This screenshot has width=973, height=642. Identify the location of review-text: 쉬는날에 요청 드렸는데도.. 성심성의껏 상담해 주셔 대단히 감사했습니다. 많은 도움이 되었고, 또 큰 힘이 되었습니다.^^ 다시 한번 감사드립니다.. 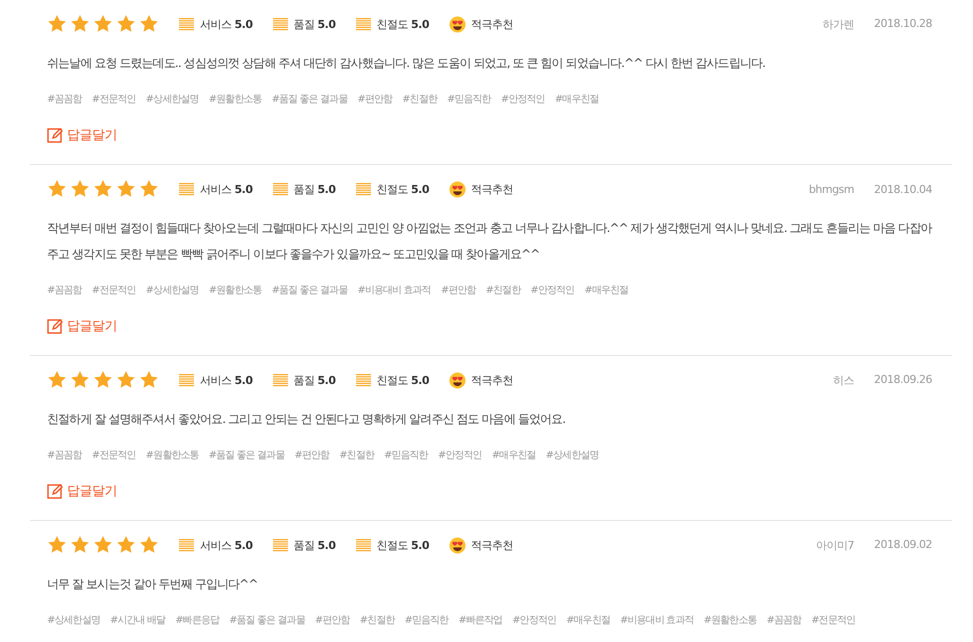
(406, 63).